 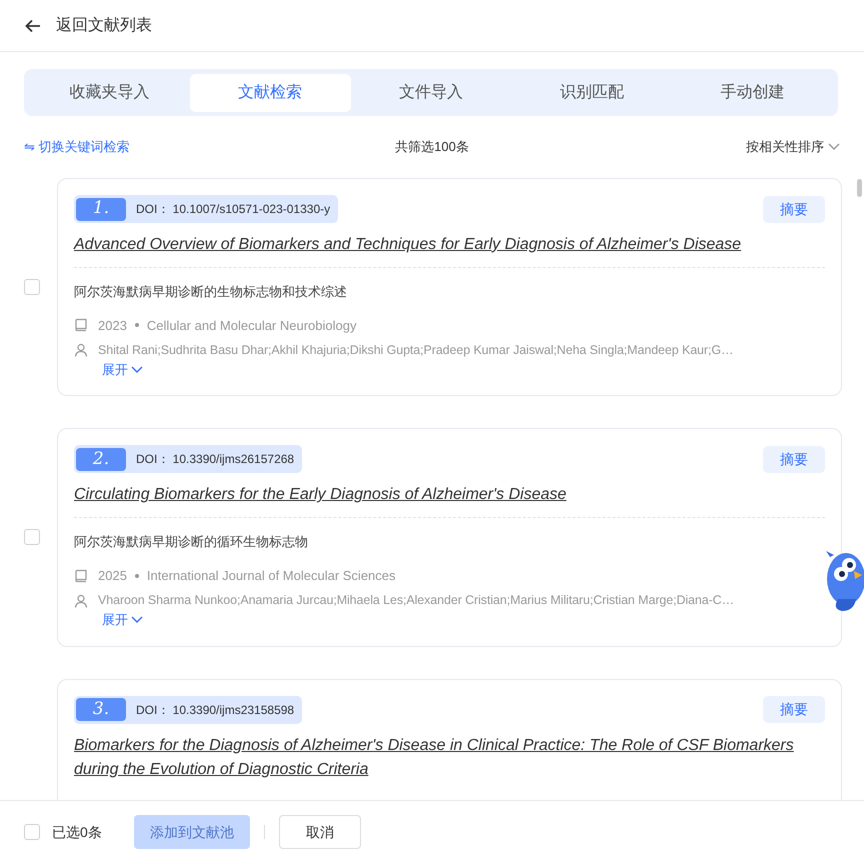 What do you see at coordinates (233, 209) in the screenshot?
I see `doi-text: DOI： 10.1007/s10571-023-01330-y` at bounding box center [233, 209].